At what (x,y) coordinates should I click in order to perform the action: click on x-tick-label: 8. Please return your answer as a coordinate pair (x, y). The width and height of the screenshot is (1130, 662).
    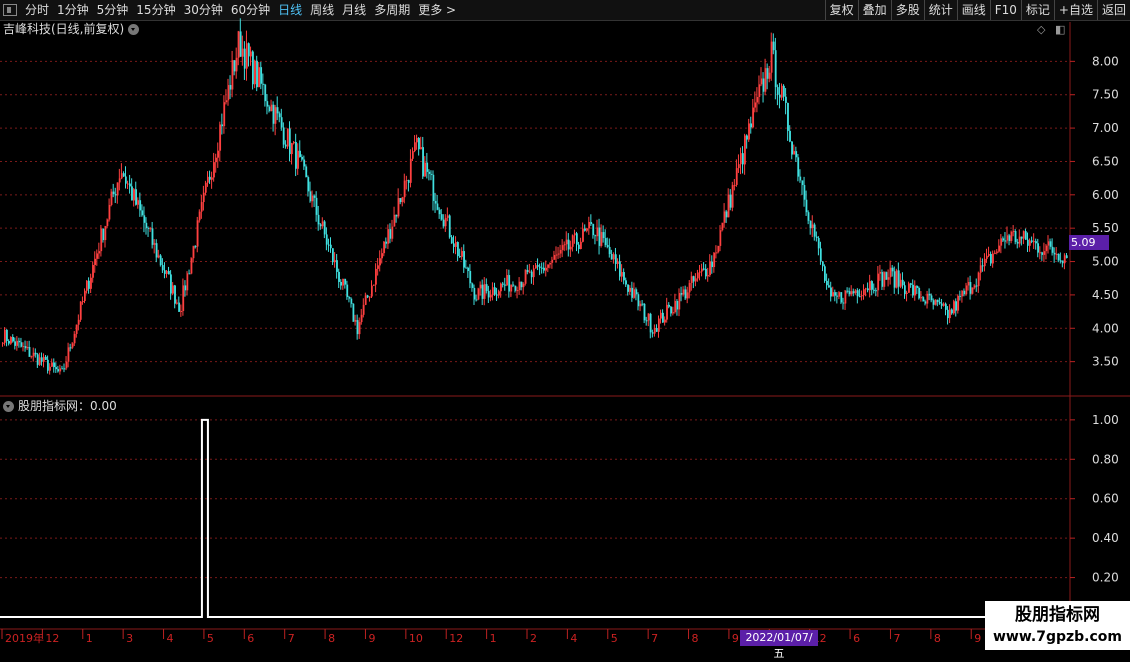
    Looking at the image, I should click on (331, 638).